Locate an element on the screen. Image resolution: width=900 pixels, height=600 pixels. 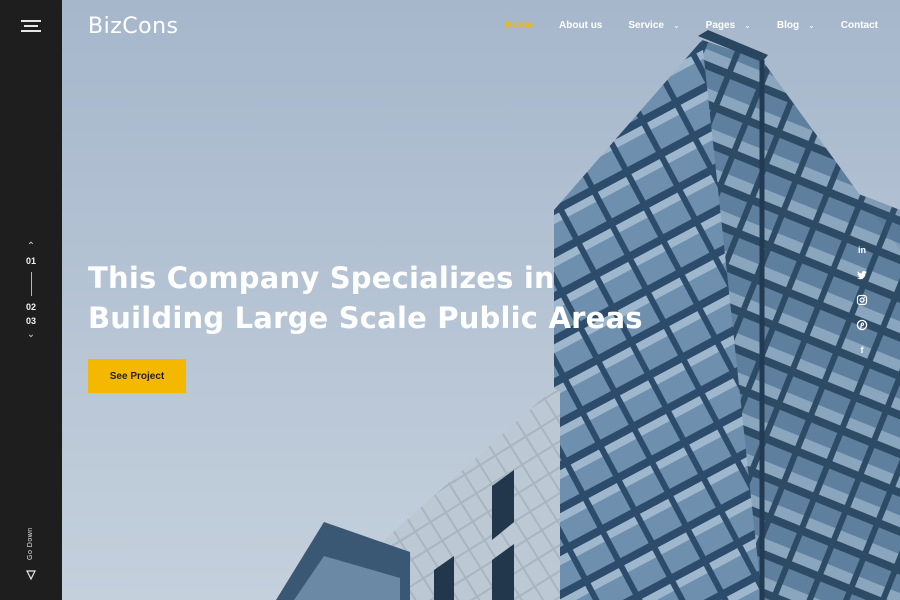
nav-item-label: Service is located at coordinates (646, 25).